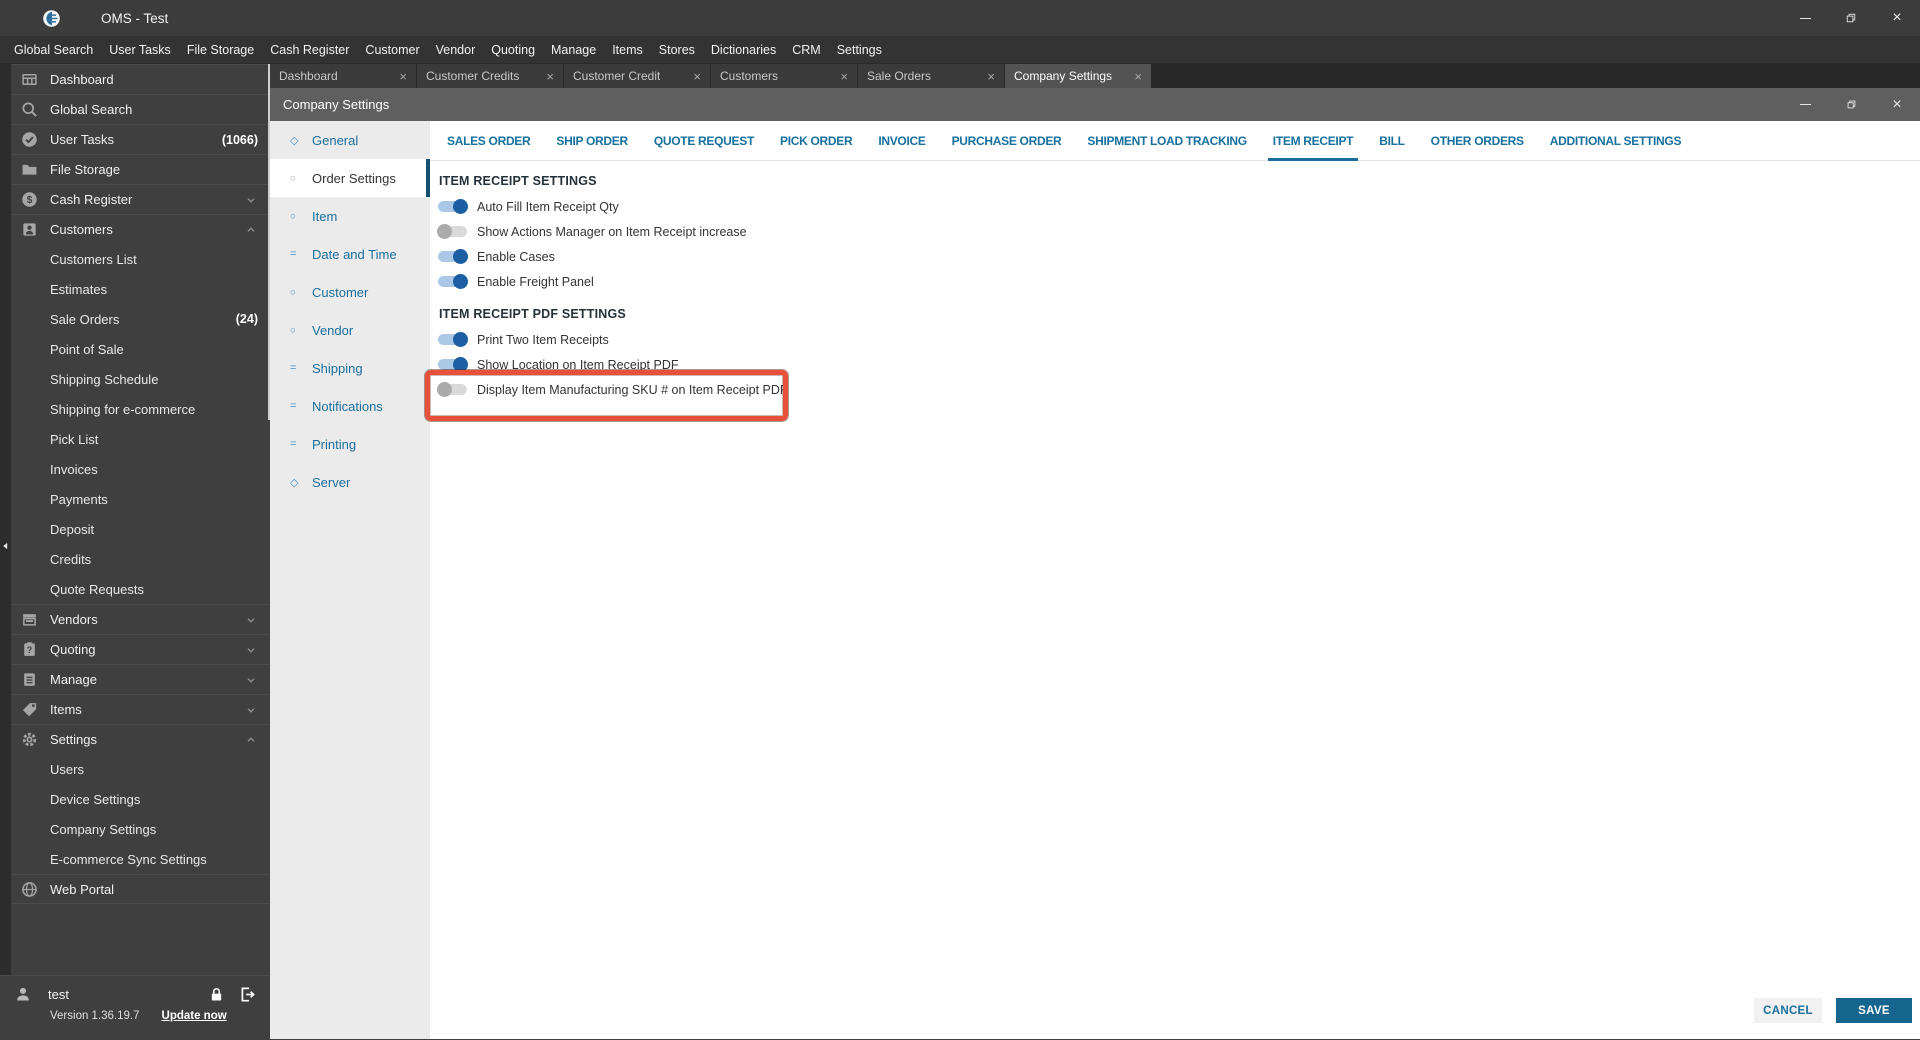 This screenshot has width=1920, height=1040. Describe the element at coordinates (350, 254) in the screenshot. I see `settings-nav-date-and-time: = Date and Time` at that location.